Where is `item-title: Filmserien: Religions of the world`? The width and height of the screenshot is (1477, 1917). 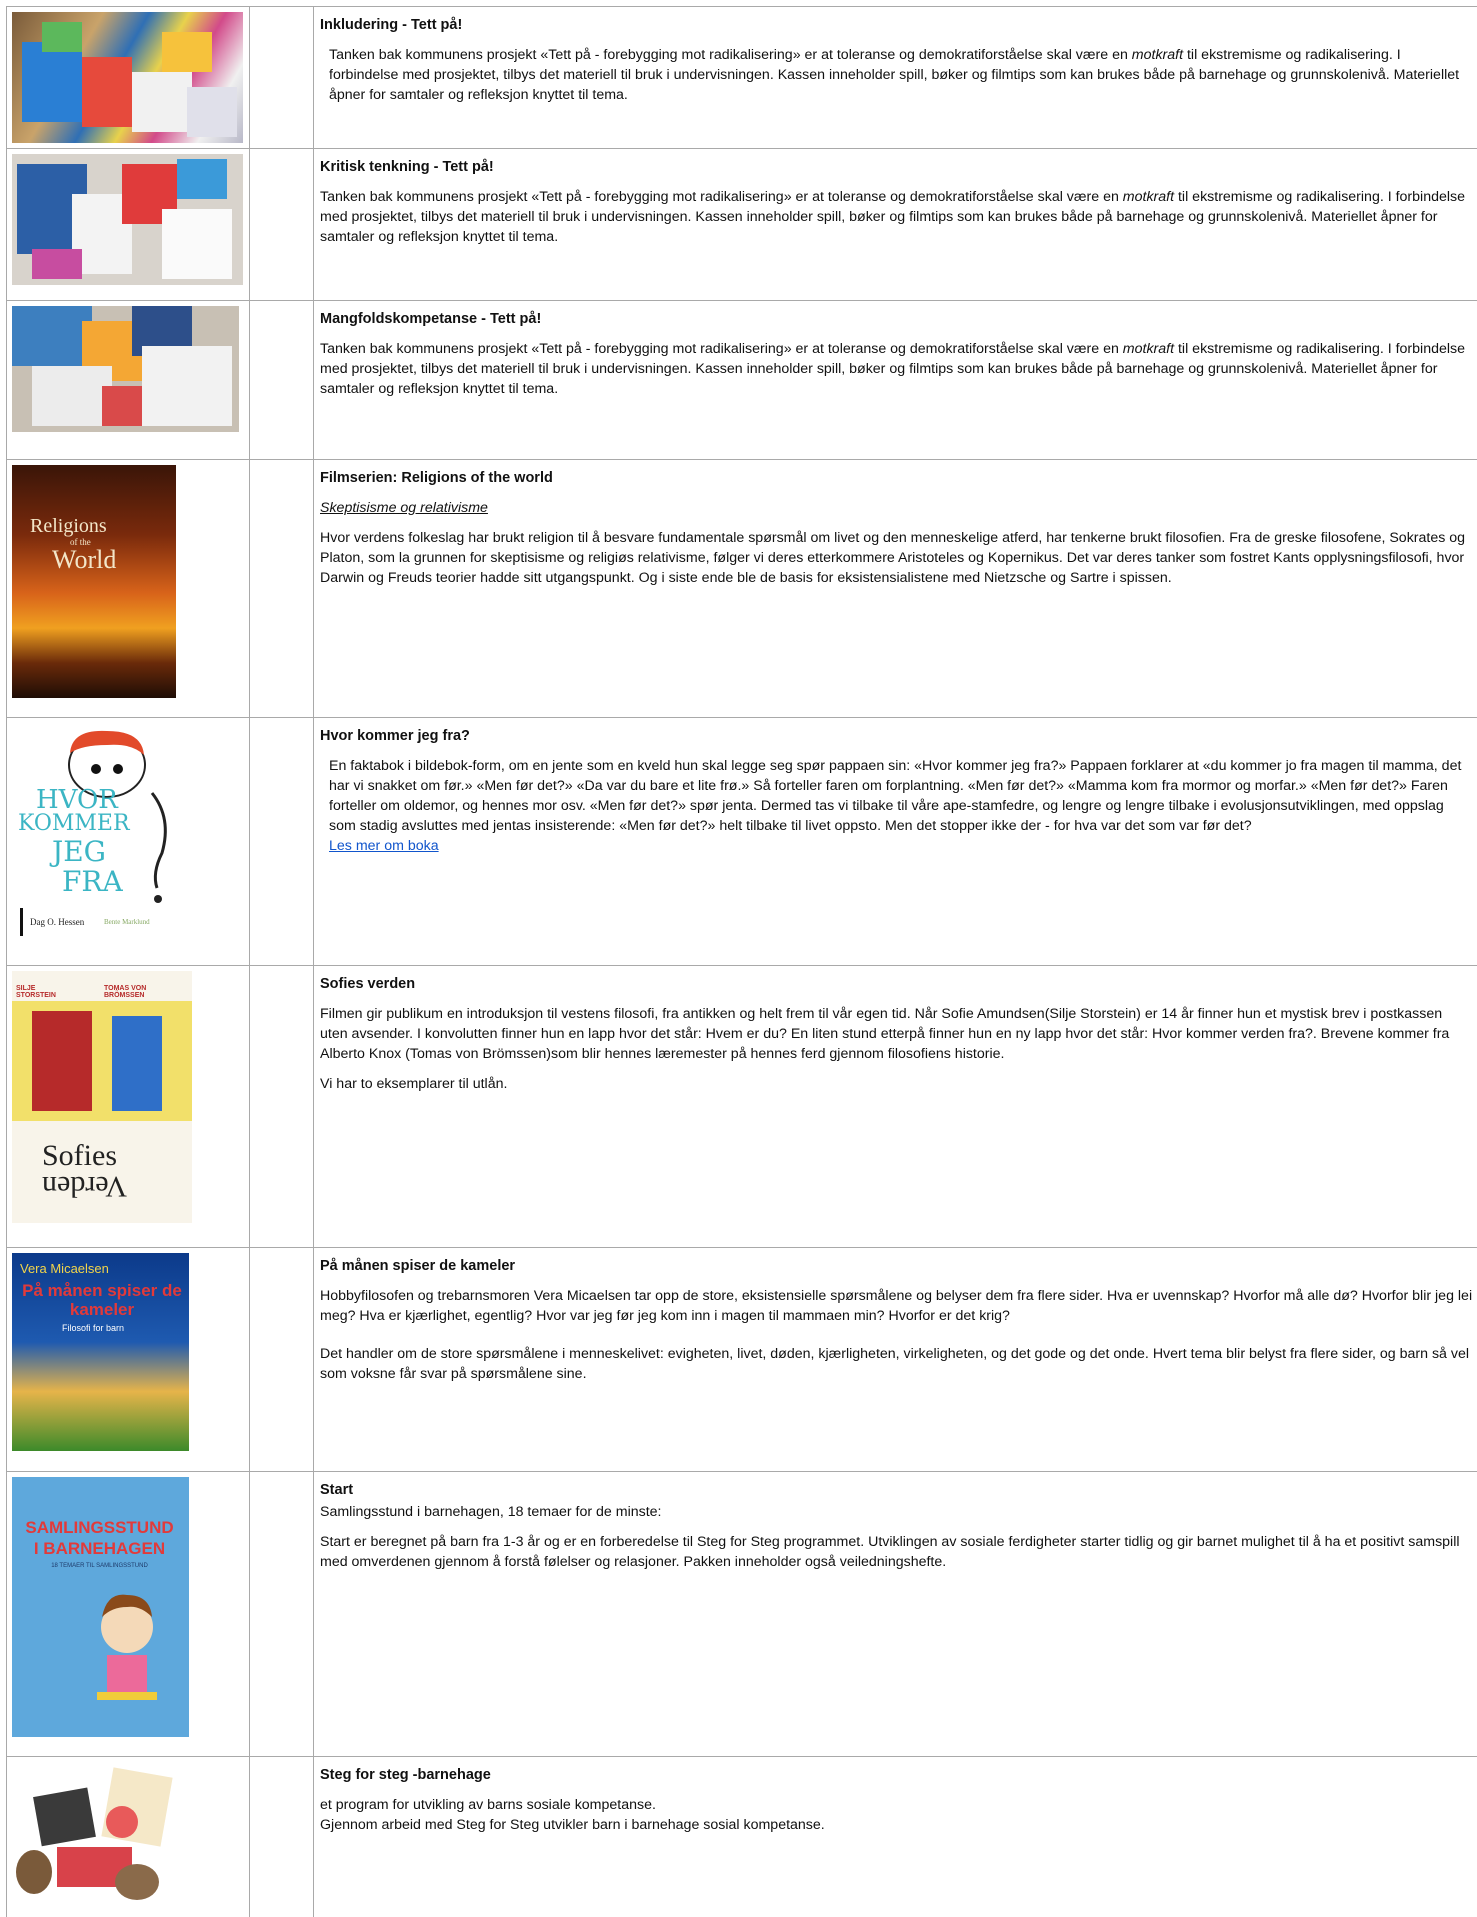
item-title: Filmserien: Religions of the world is located at coordinates (436, 478).